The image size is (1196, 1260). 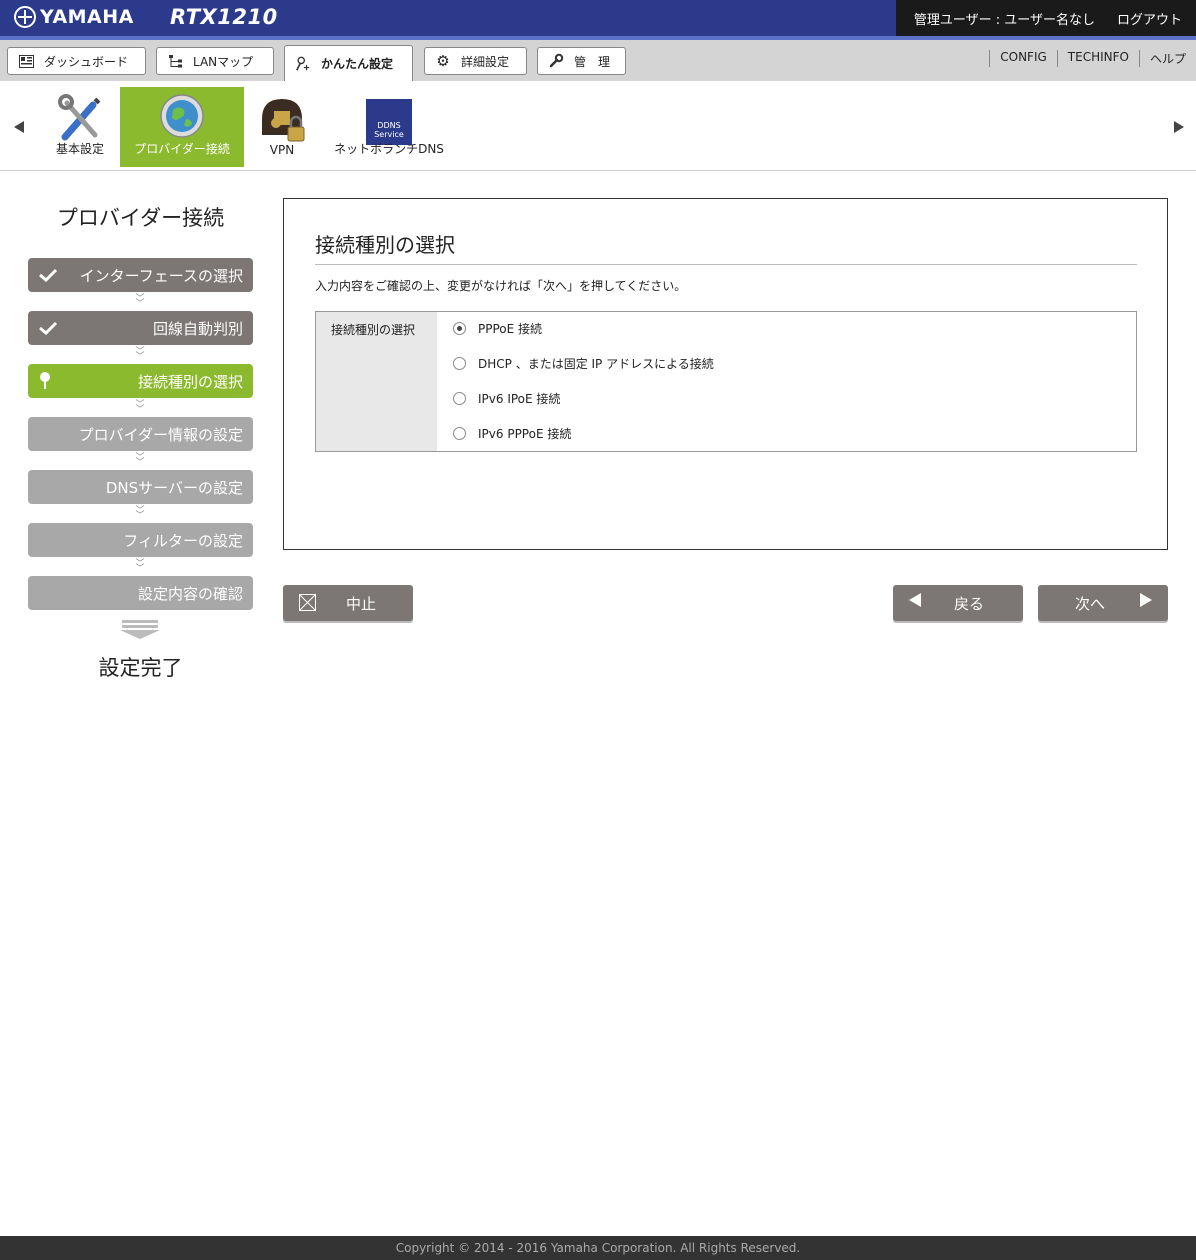 I want to click on top-header: YAMAHA RTX1210 管理ユーザー : ユーザー名なし ログアウト, so click(x=598, y=18).